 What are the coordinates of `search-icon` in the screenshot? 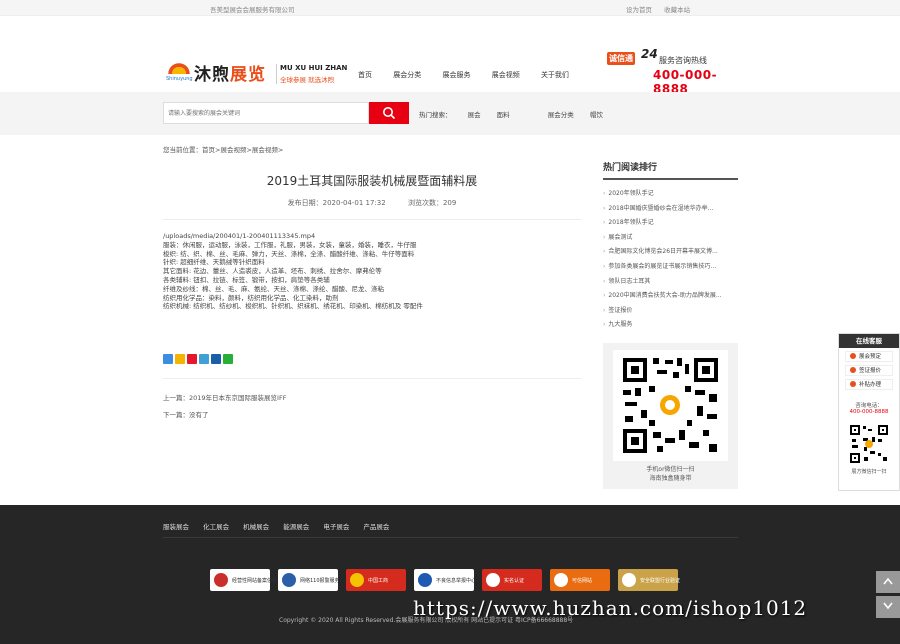 It's located at (389, 113).